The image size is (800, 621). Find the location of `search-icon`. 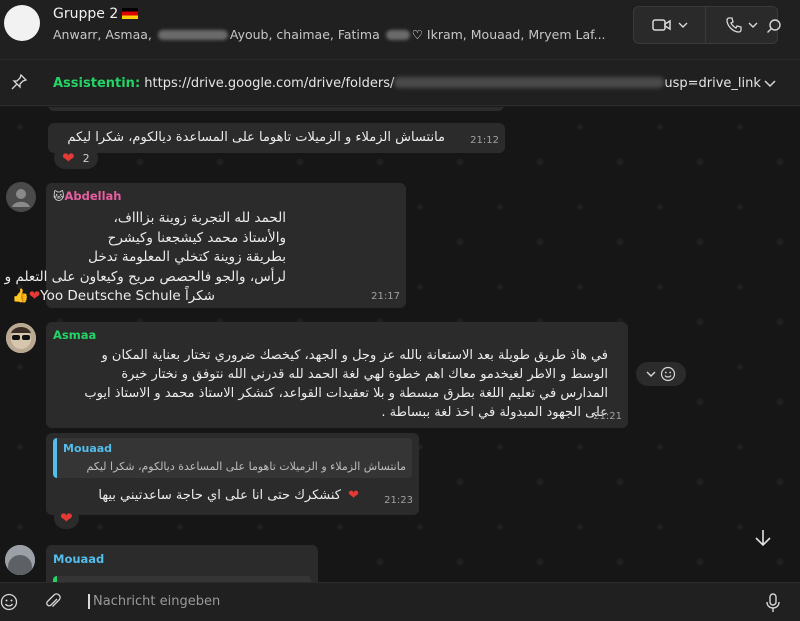

search-icon is located at coordinates (774, 26).